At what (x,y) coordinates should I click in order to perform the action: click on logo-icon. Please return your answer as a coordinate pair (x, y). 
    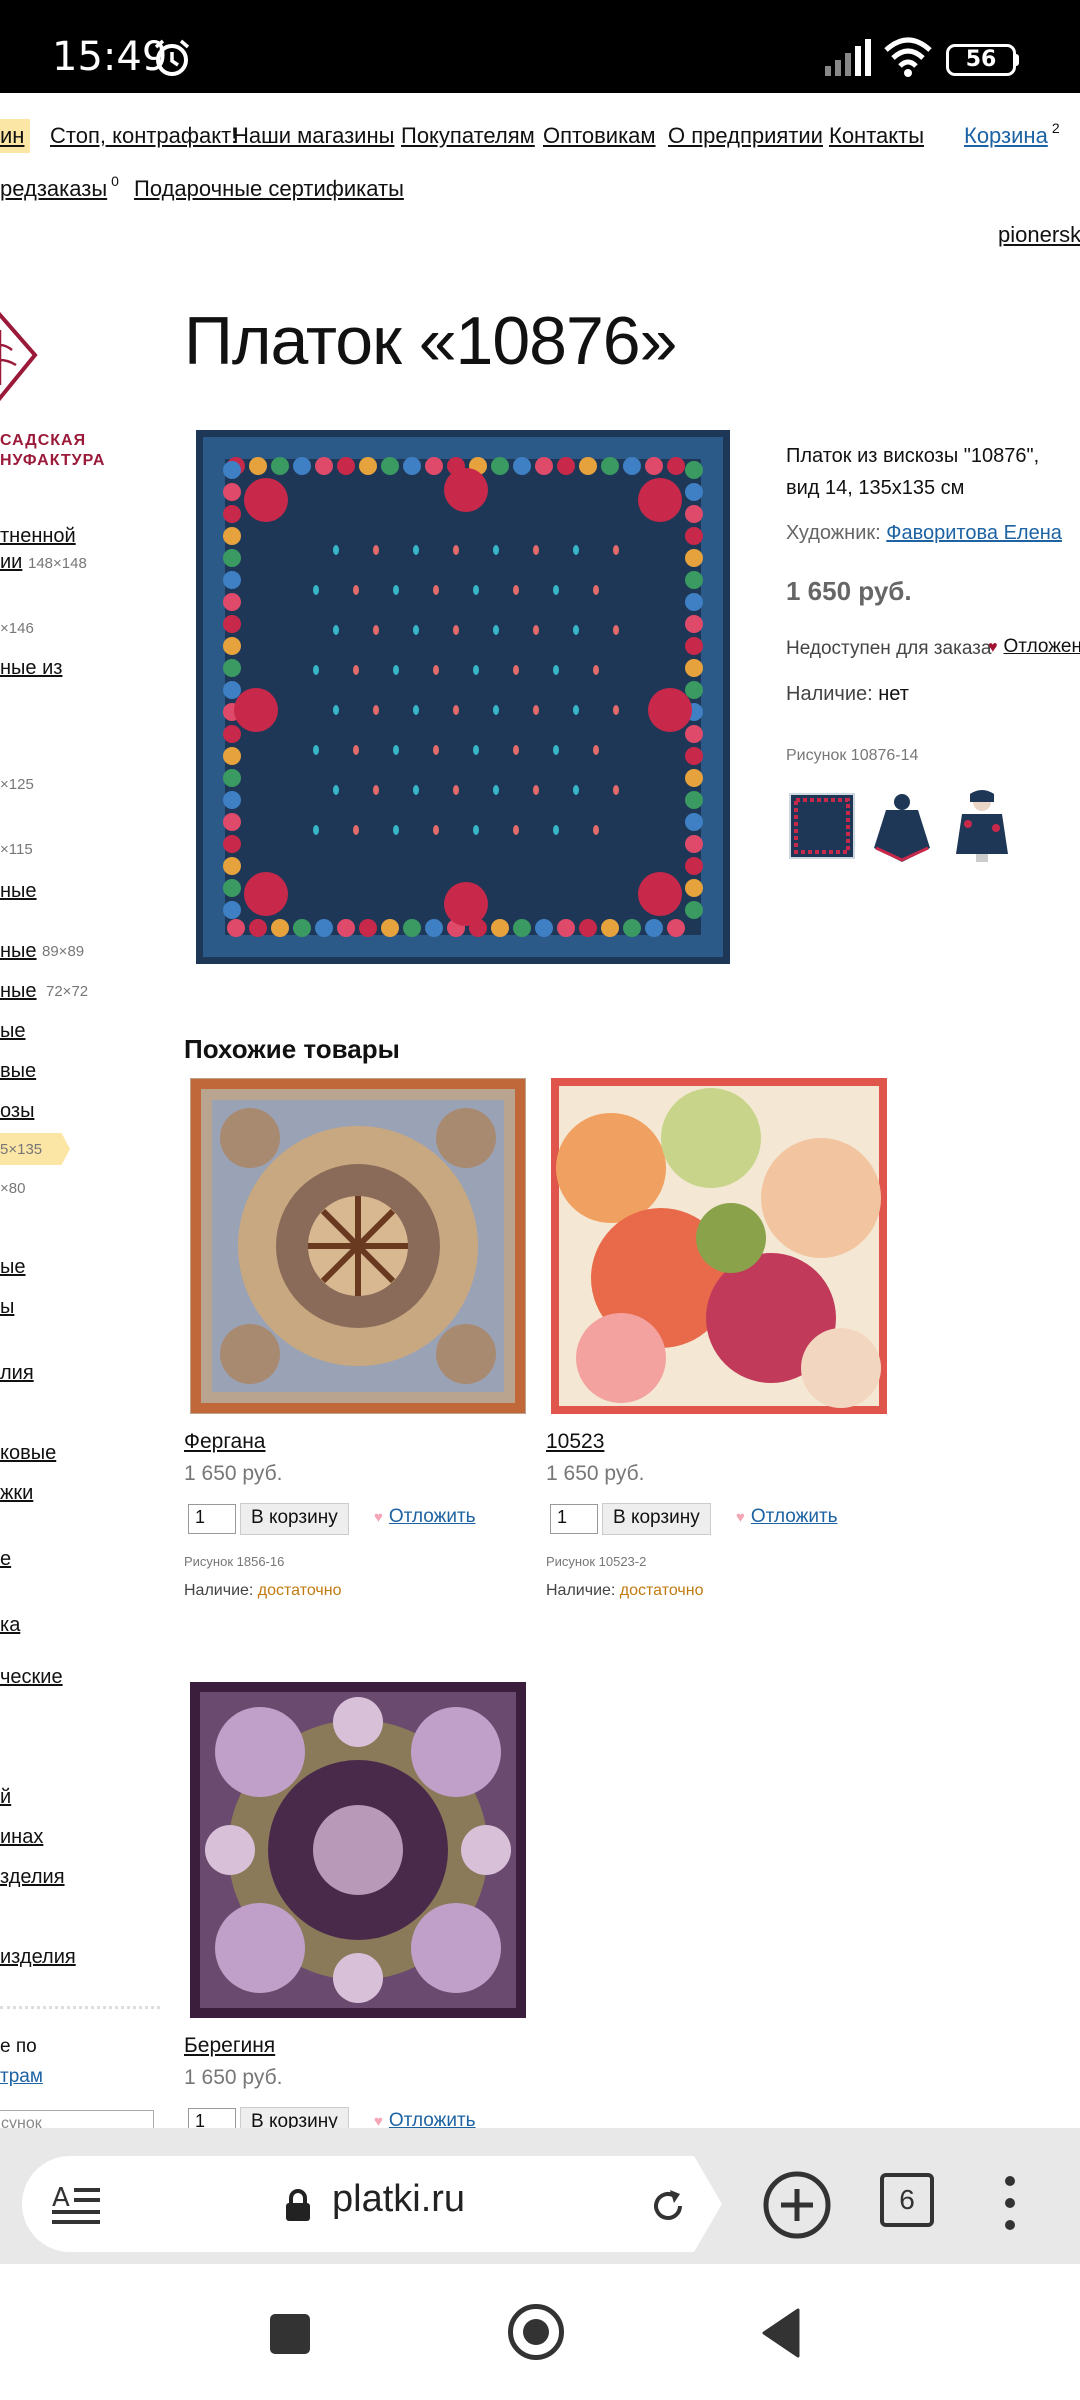
    Looking at the image, I should click on (20, 357).